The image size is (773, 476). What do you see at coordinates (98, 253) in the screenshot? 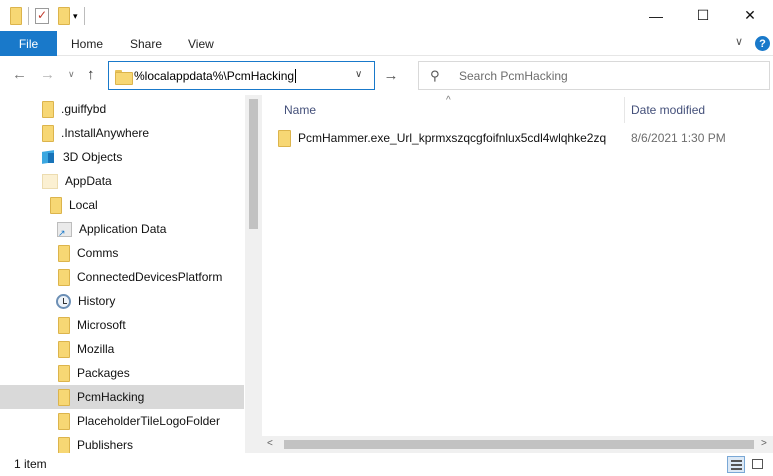
I see `tree-item-label: Comms` at bounding box center [98, 253].